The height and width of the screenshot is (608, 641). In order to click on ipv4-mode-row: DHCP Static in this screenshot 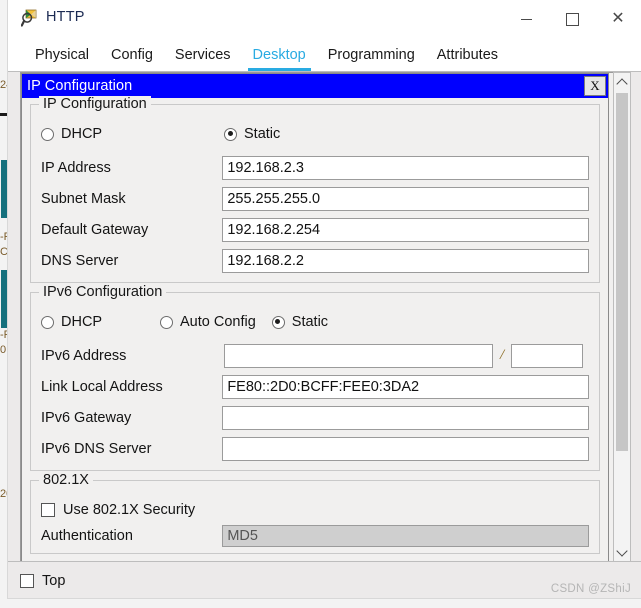, I will do `click(315, 134)`.